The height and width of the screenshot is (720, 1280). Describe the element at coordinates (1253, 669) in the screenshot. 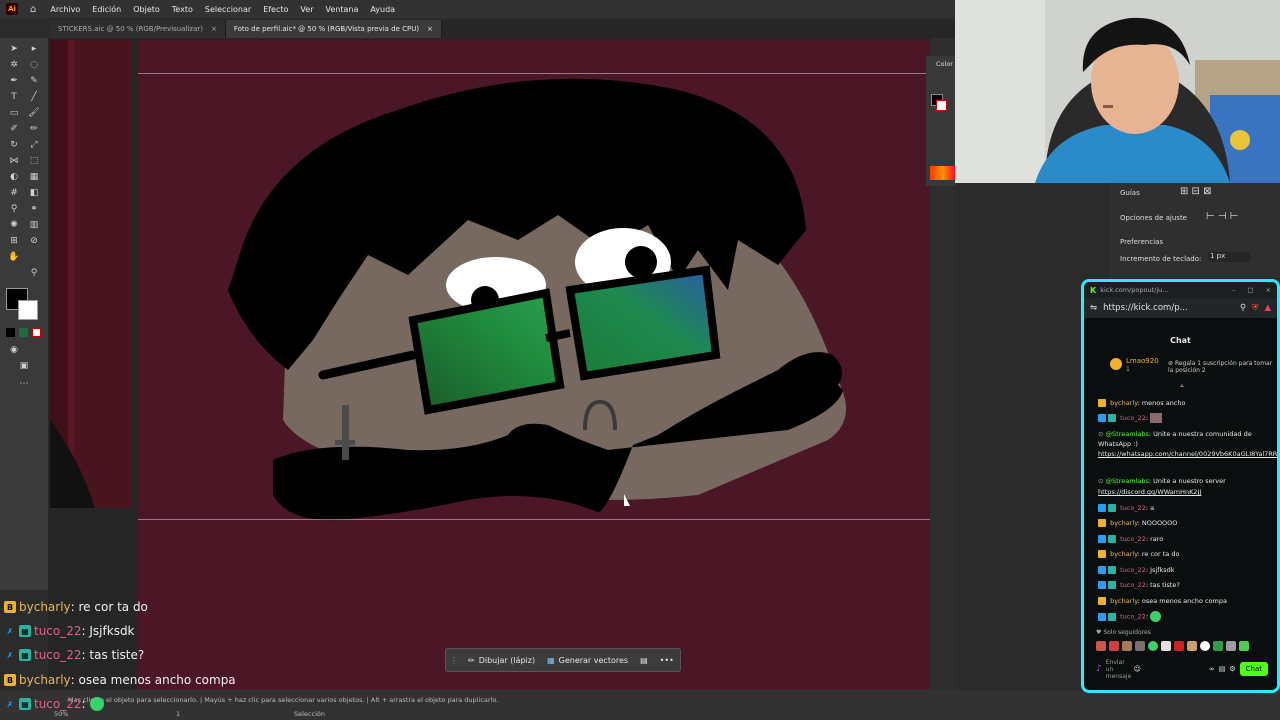

I see `send-chat-button: Chat` at that location.